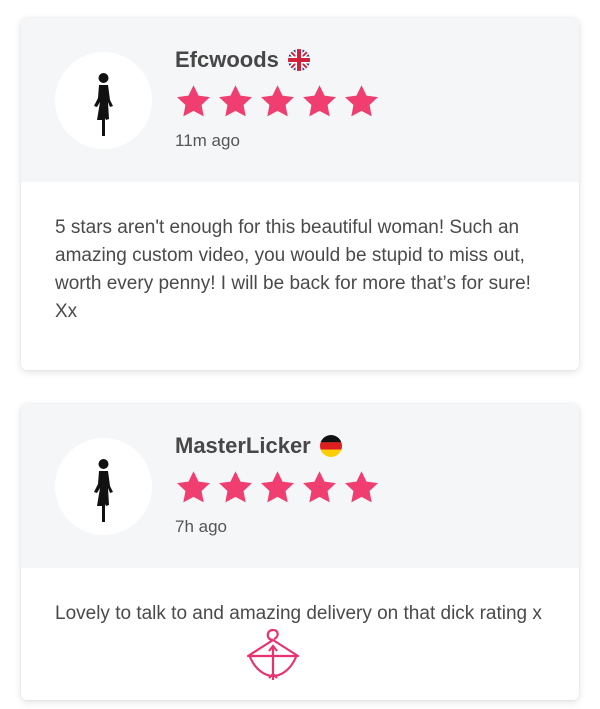  I want to click on germany-flag-icon, so click(330, 446).